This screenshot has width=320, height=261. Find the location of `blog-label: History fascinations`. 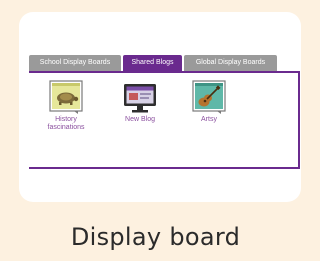

blog-label: History fascinations is located at coordinates (66, 123).